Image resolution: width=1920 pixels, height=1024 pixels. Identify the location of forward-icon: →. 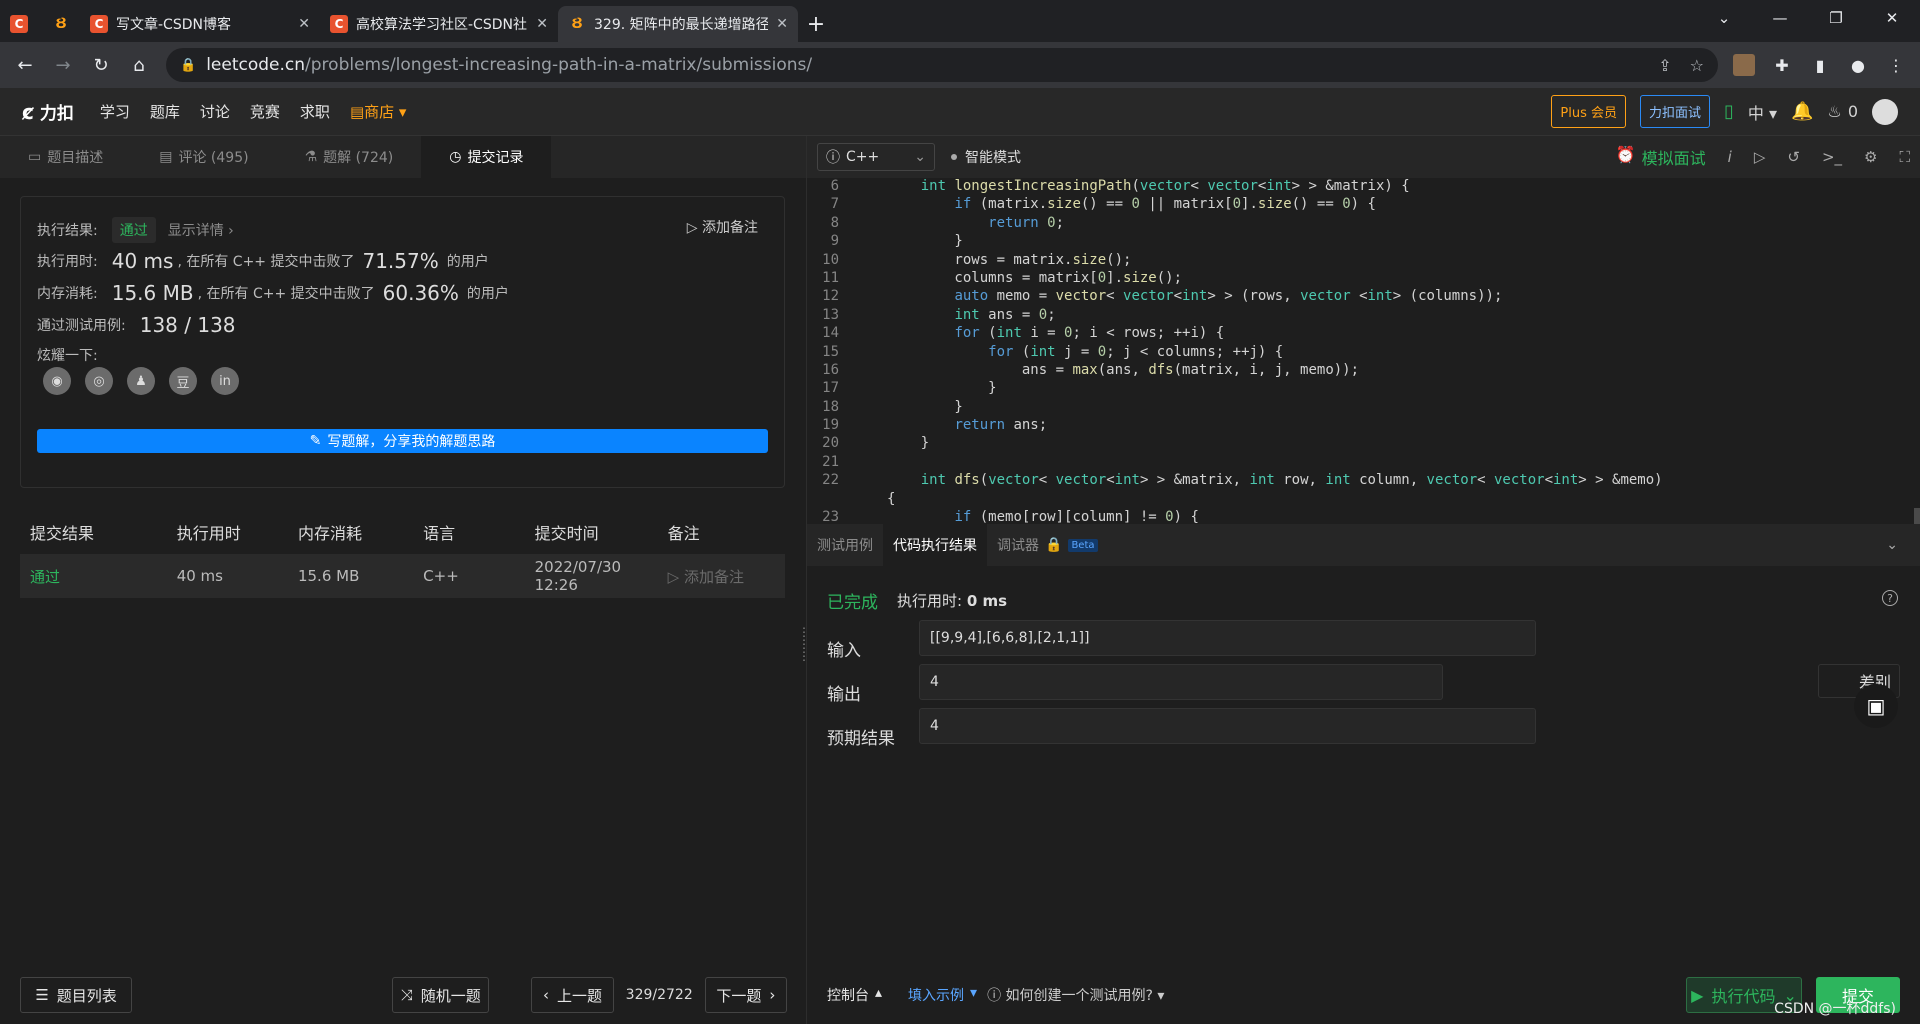
(63, 65).